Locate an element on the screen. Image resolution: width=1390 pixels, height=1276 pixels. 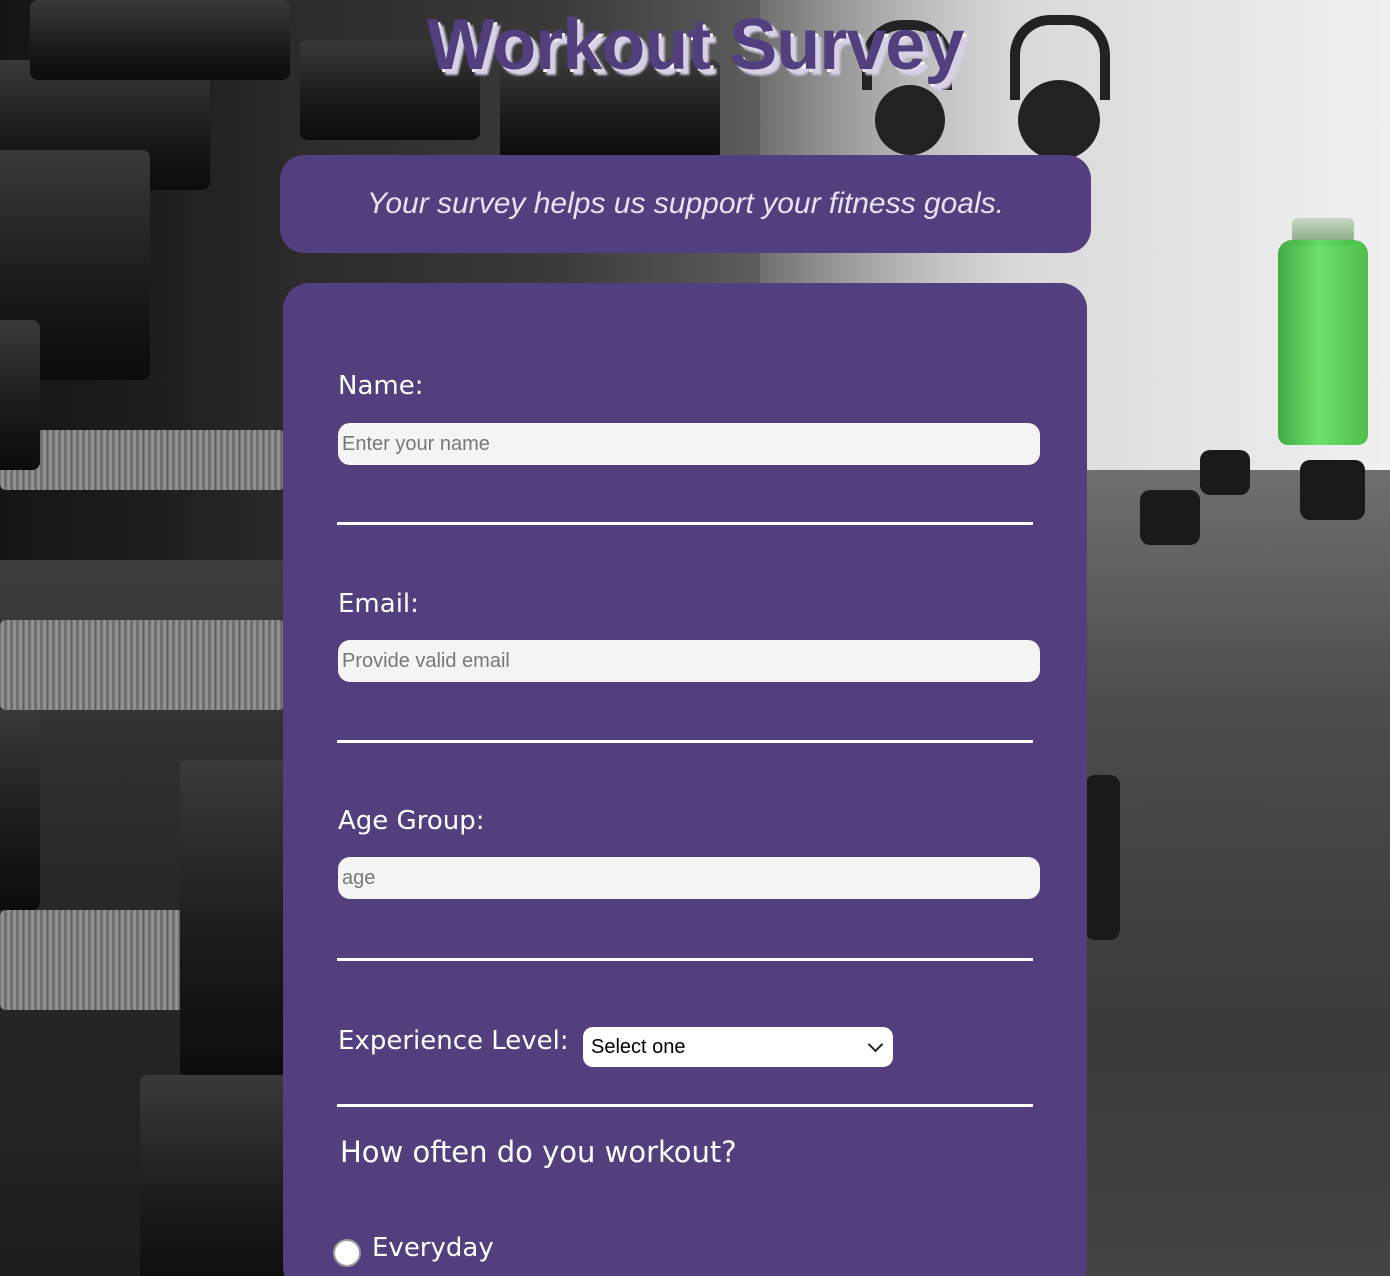
experience-level-select: Select one is located at coordinates (738, 1047).